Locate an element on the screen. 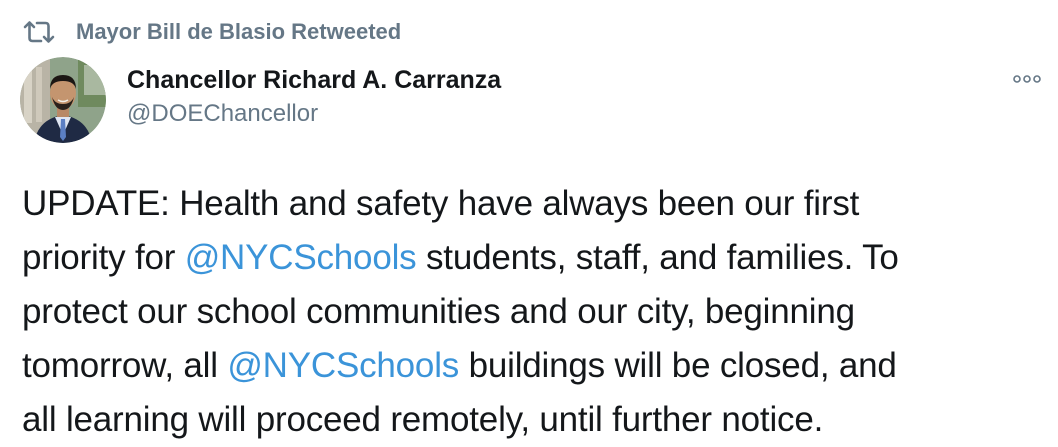 The width and height of the screenshot is (1058, 447). tweet-text-segment: buildings will be closed, and is located at coordinates (678, 365).